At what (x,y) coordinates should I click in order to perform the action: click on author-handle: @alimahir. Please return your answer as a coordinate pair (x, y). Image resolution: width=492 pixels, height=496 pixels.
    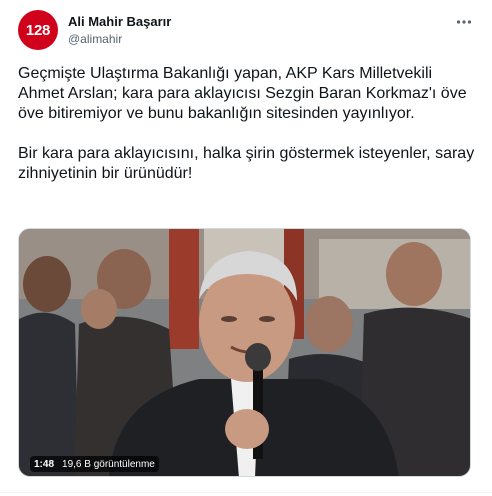
    Looking at the image, I should click on (95, 39).